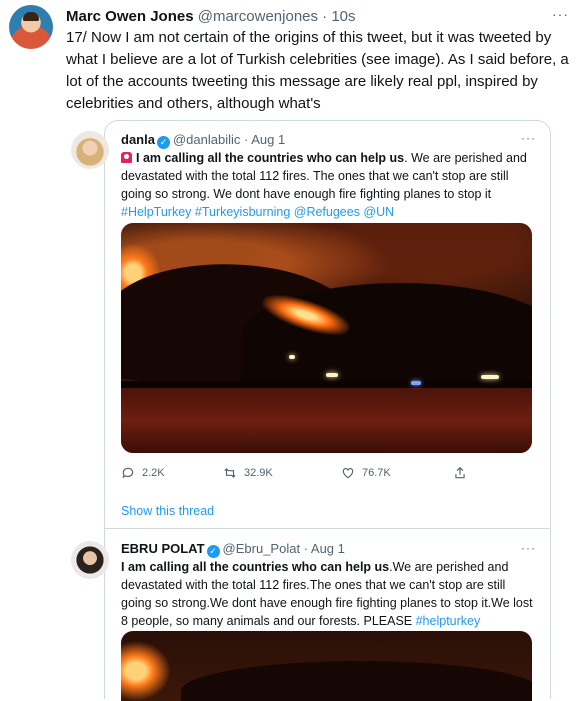 This screenshot has height=701, width=583. Describe the element at coordinates (31, 27) in the screenshot. I see `author-avatar` at that location.